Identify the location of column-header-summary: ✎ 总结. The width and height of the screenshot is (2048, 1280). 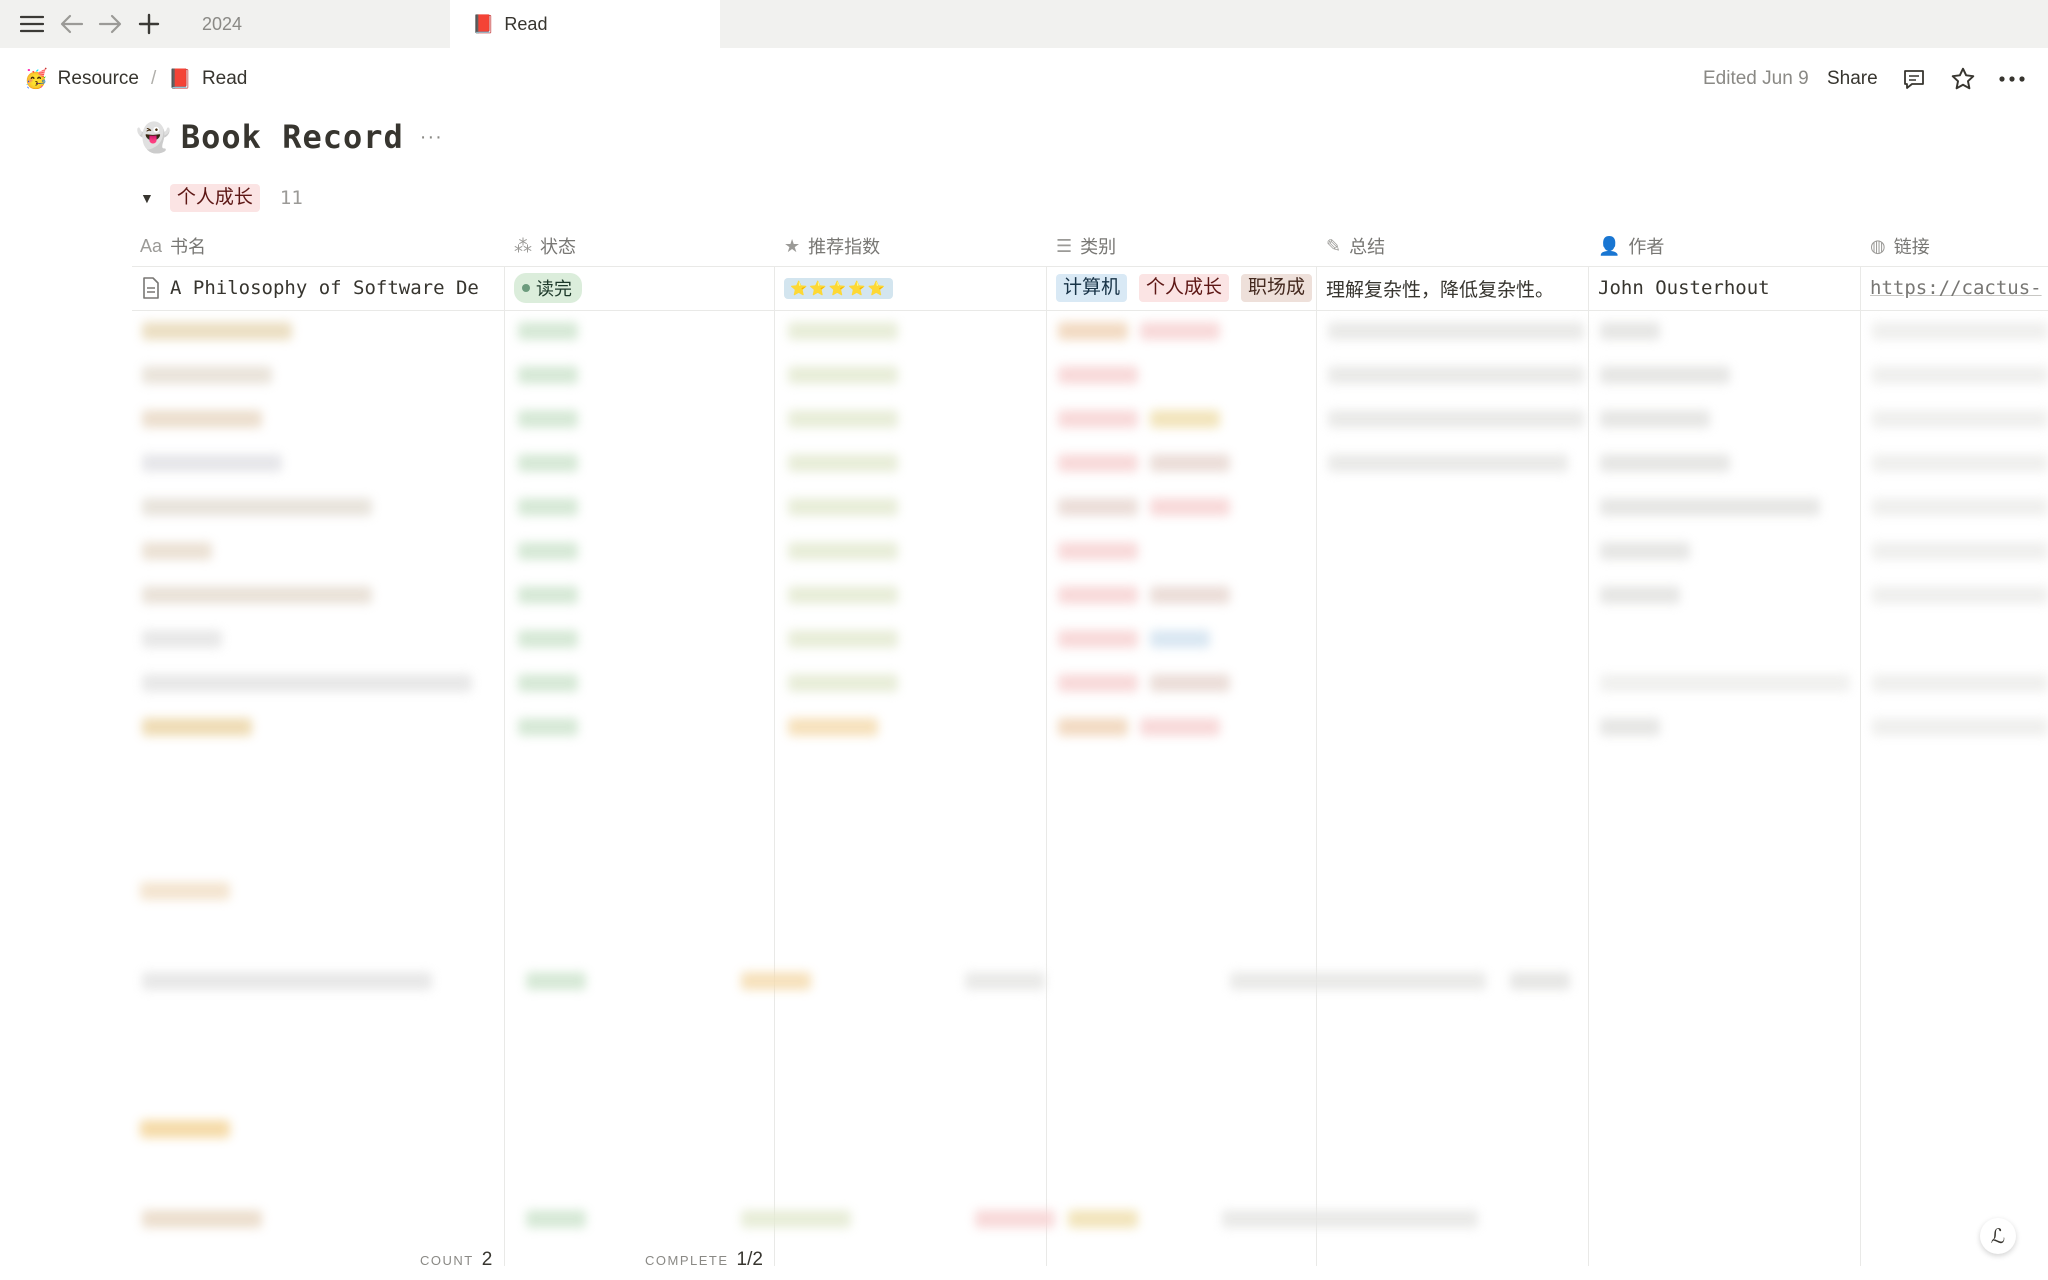
(1355, 246).